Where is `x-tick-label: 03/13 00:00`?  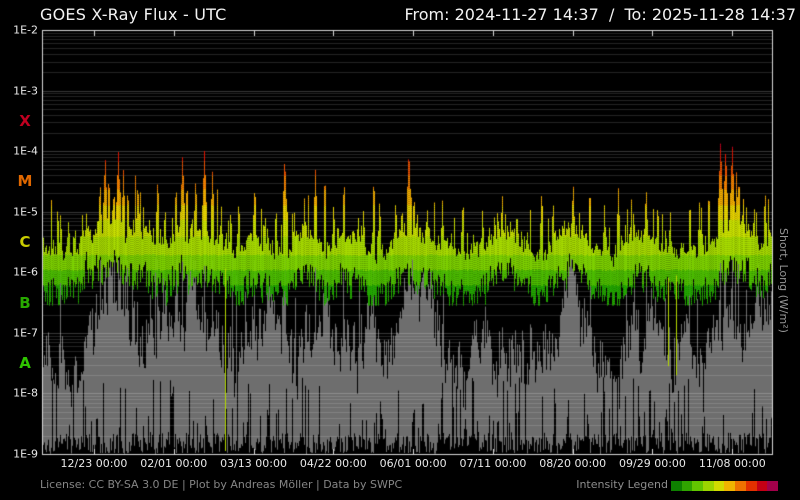 x-tick-label: 03/13 00:00 is located at coordinates (253, 463).